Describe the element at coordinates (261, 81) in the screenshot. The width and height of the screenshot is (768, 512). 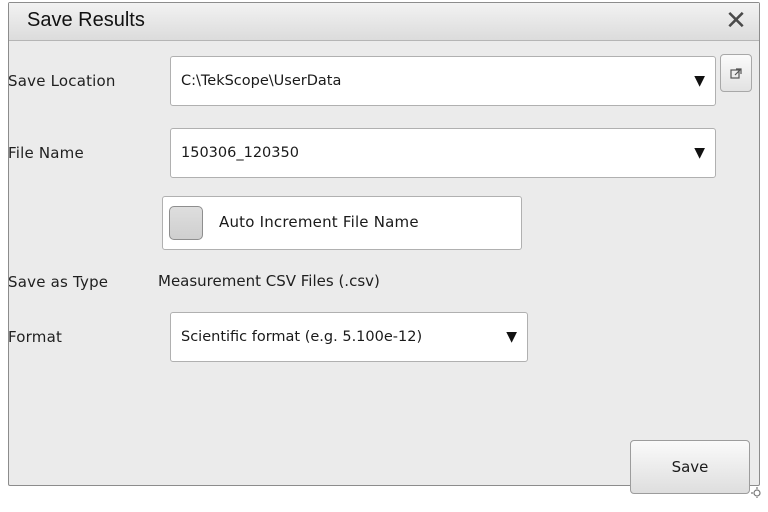
I see `save-location-value: C:\TekScope\UserData` at that location.